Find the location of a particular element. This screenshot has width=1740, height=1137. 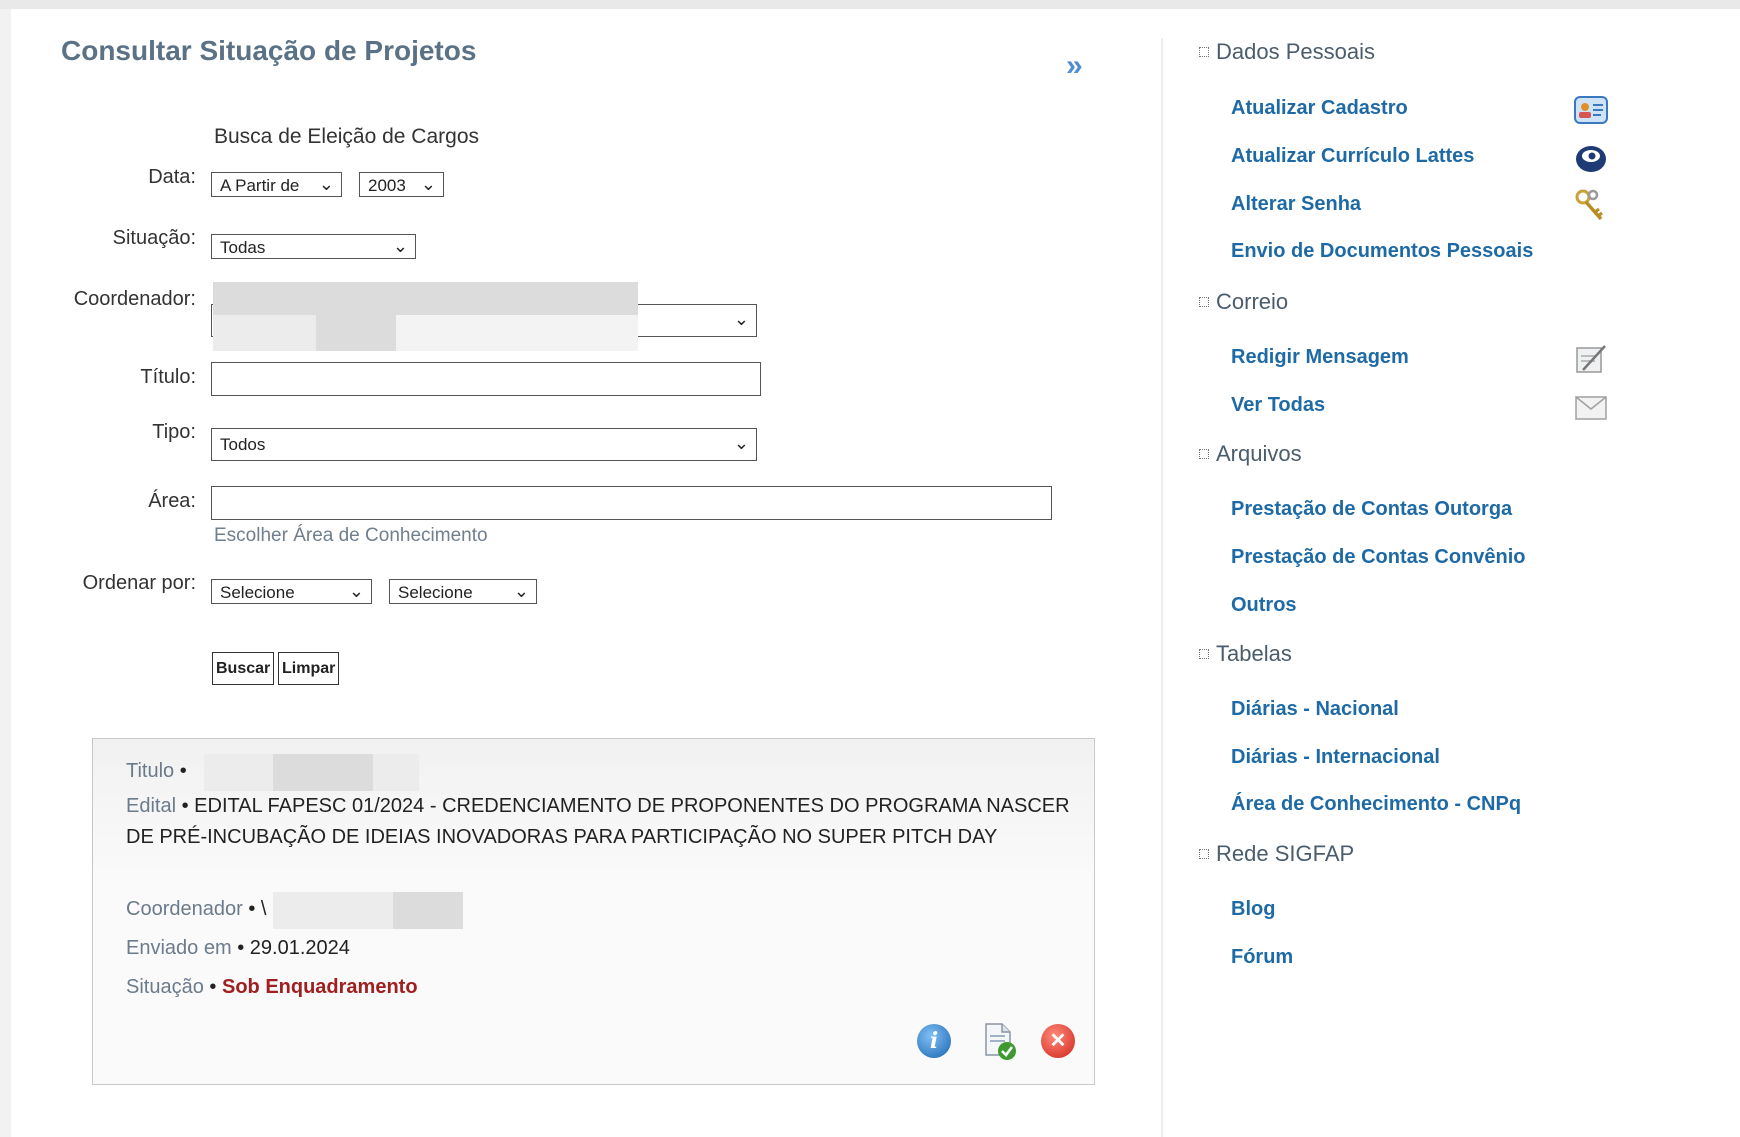

result-enviado-line: Enviado em • 29.01.2024 is located at coordinates (238, 948).